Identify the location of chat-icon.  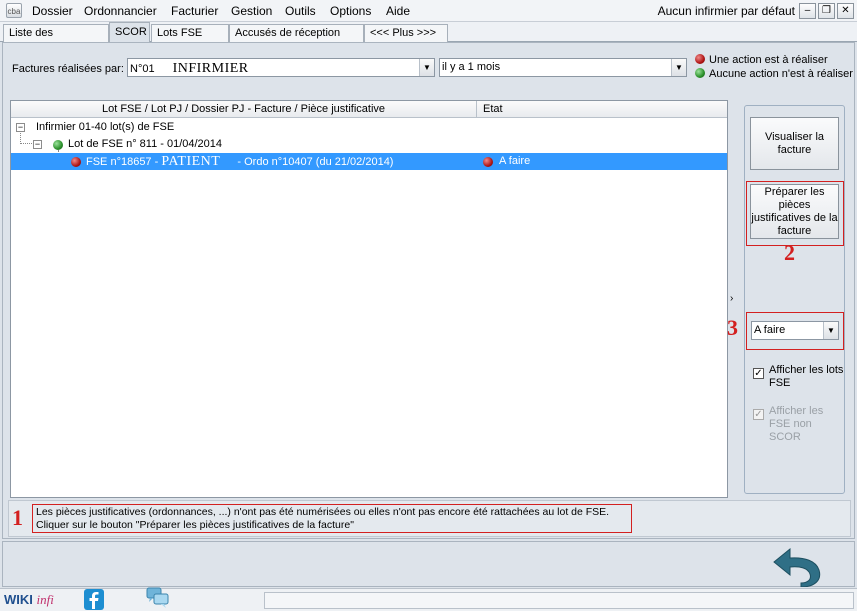
(158, 598).